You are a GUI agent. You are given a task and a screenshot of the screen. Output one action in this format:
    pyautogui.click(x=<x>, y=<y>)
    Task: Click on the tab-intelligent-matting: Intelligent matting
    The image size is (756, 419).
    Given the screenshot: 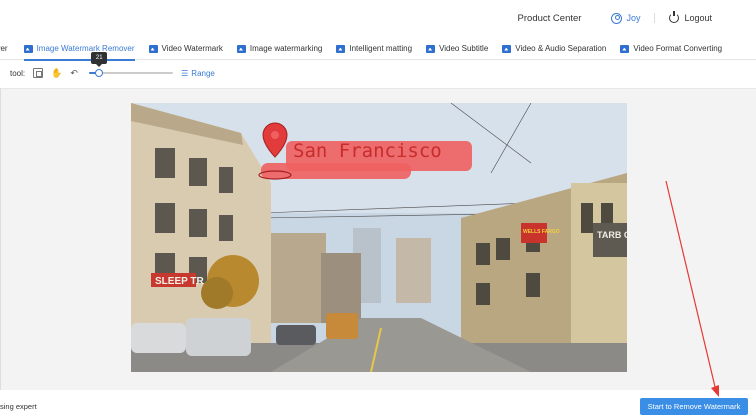 What is the action you would take?
    pyautogui.click(x=374, y=49)
    